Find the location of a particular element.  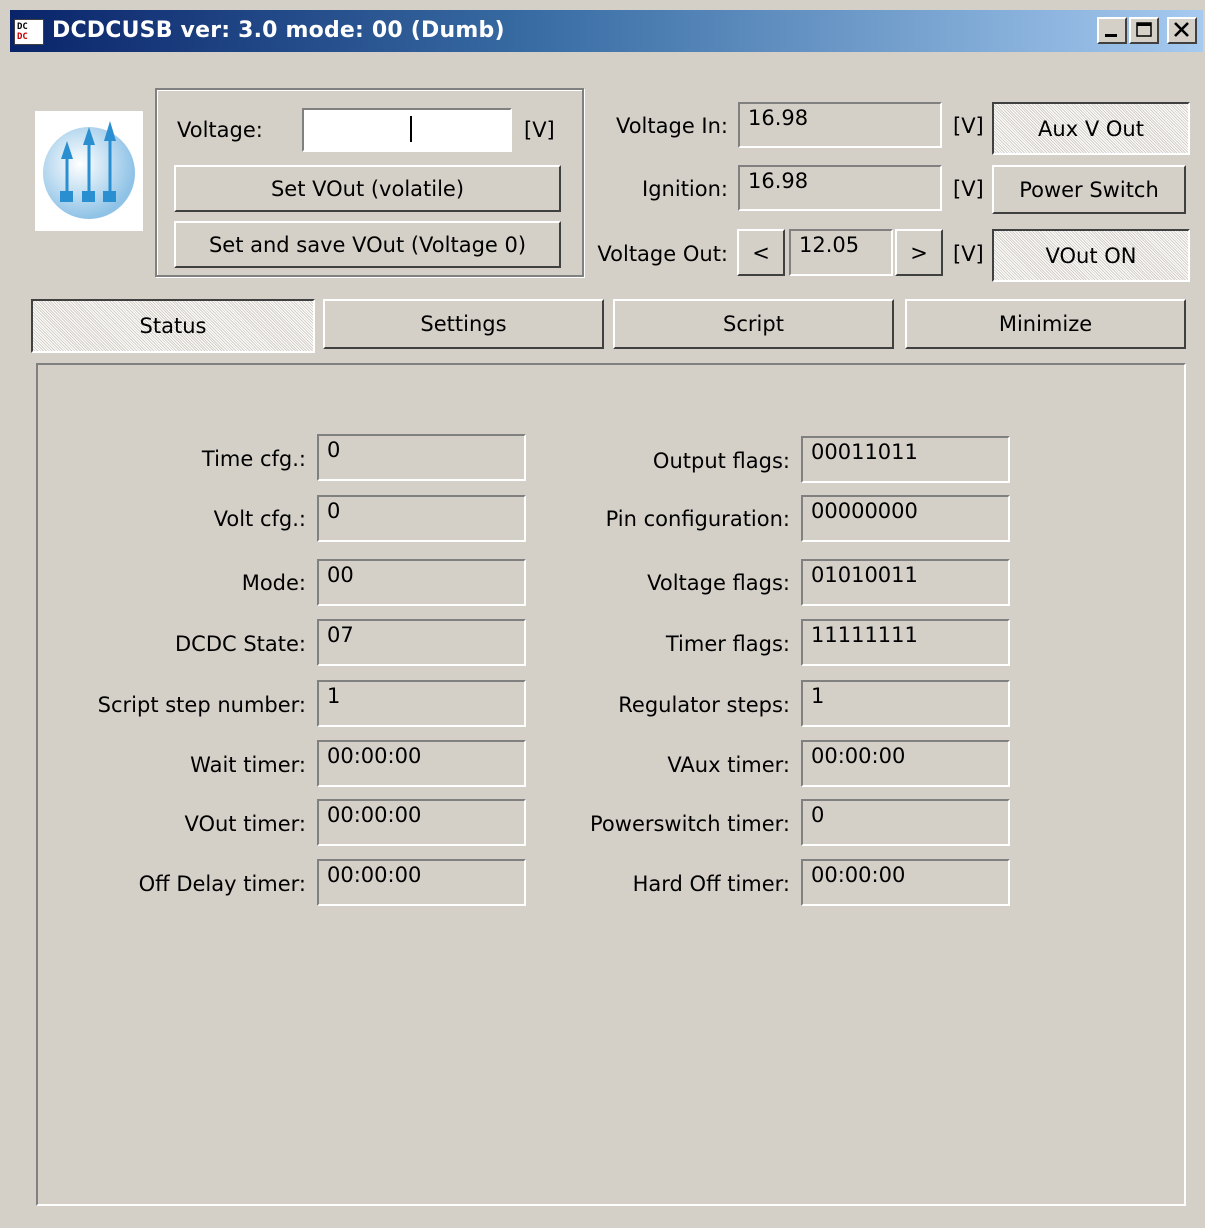

voltage-label: Voltage: is located at coordinates (220, 130).